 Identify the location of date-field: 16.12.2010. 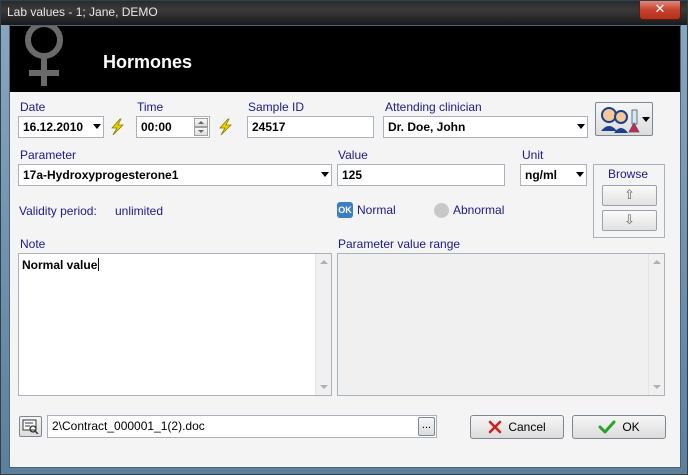
(61, 127).